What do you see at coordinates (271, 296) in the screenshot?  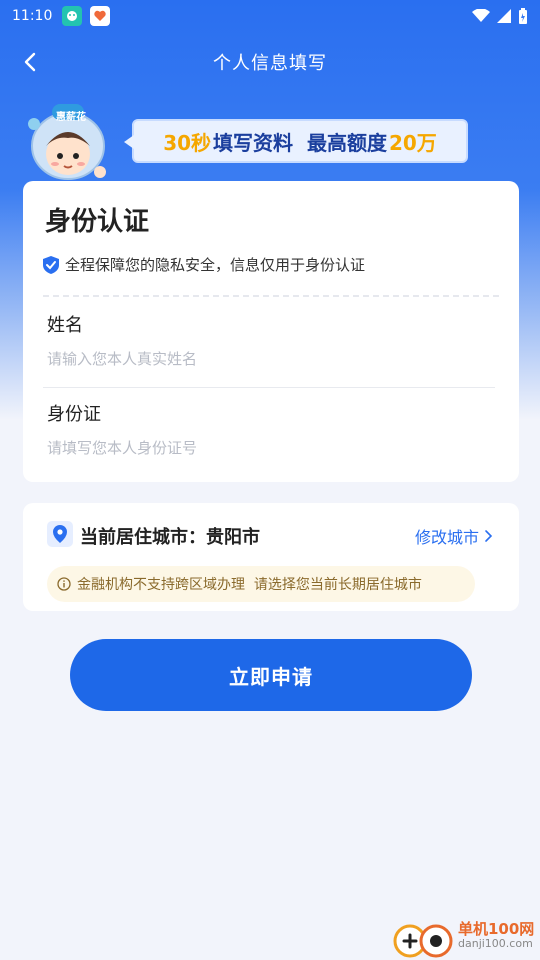 I see `section-divider` at bounding box center [271, 296].